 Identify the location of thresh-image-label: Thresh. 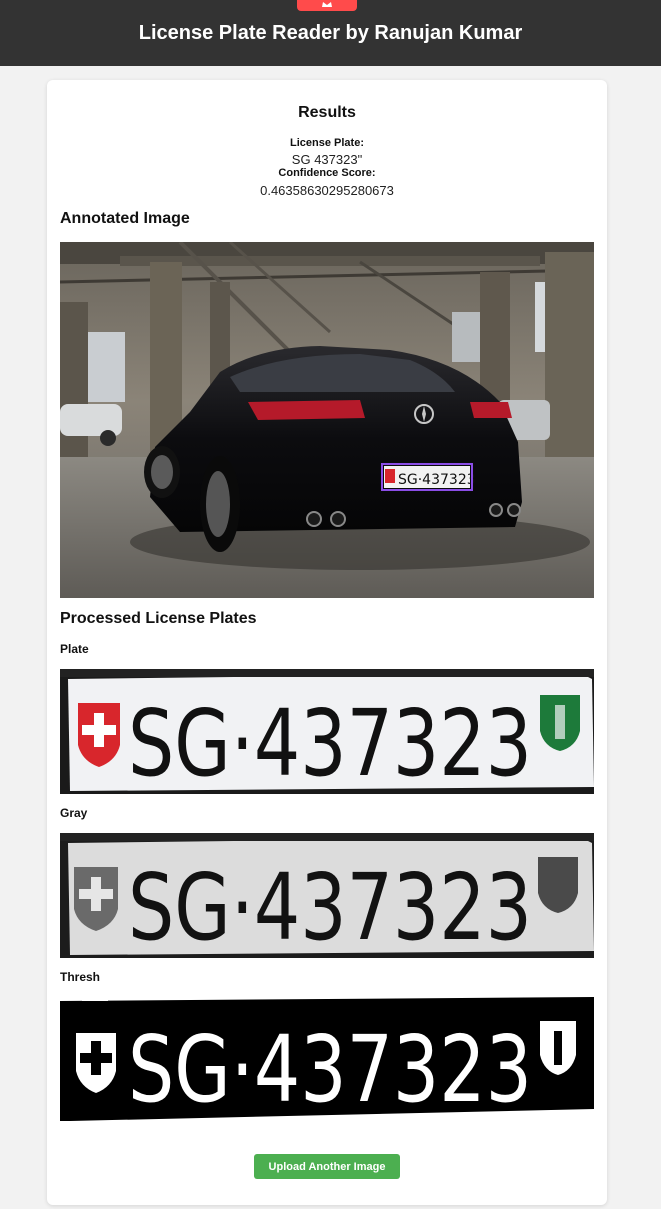
(80, 977).